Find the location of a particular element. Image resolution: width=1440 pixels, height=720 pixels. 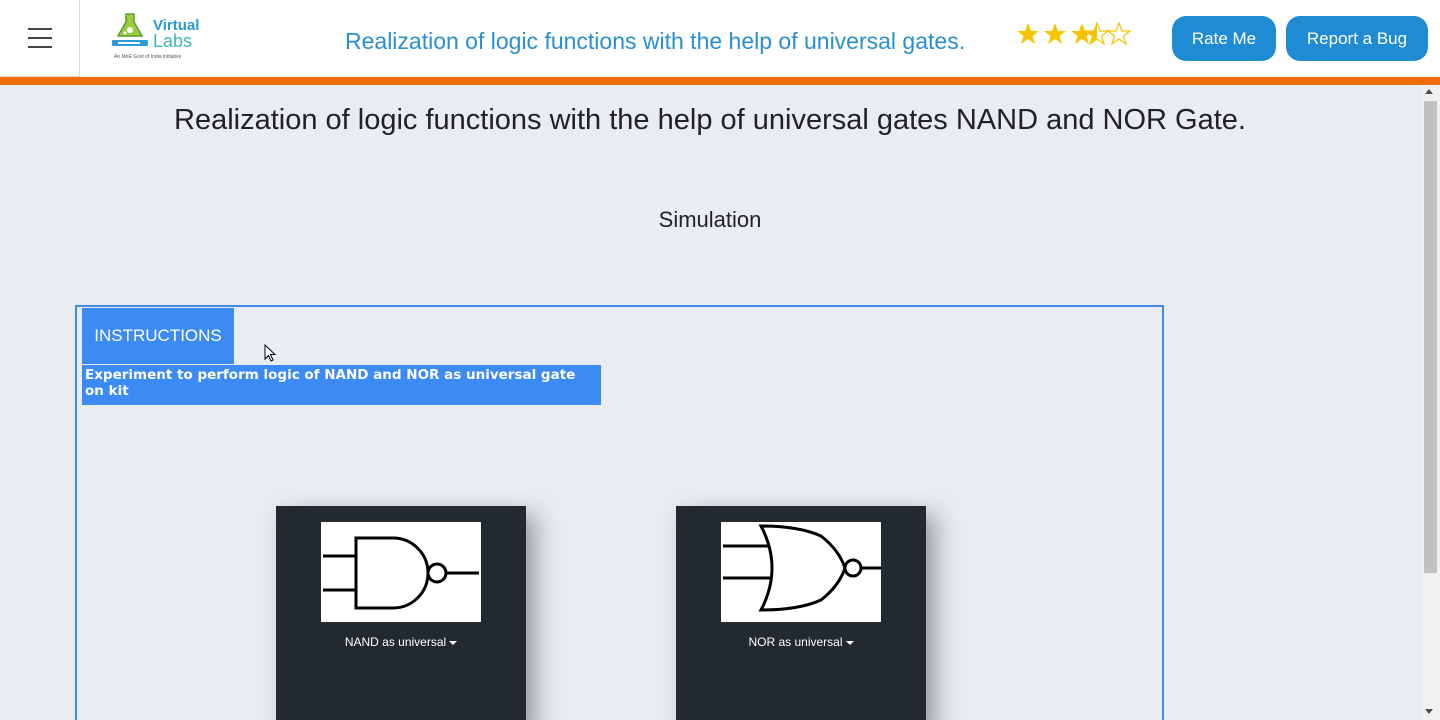

nor-gate-image is located at coordinates (801, 572).